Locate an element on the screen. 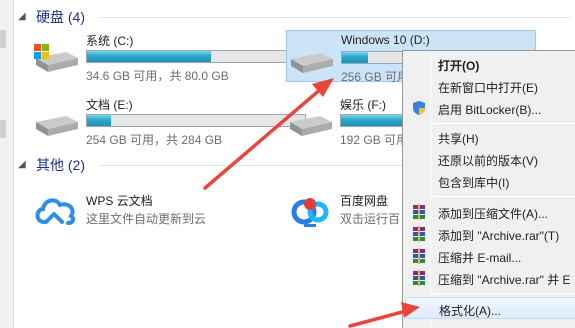 The width and height of the screenshot is (575, 328). wps-cloud-icon is located at coordinates (55, 211).